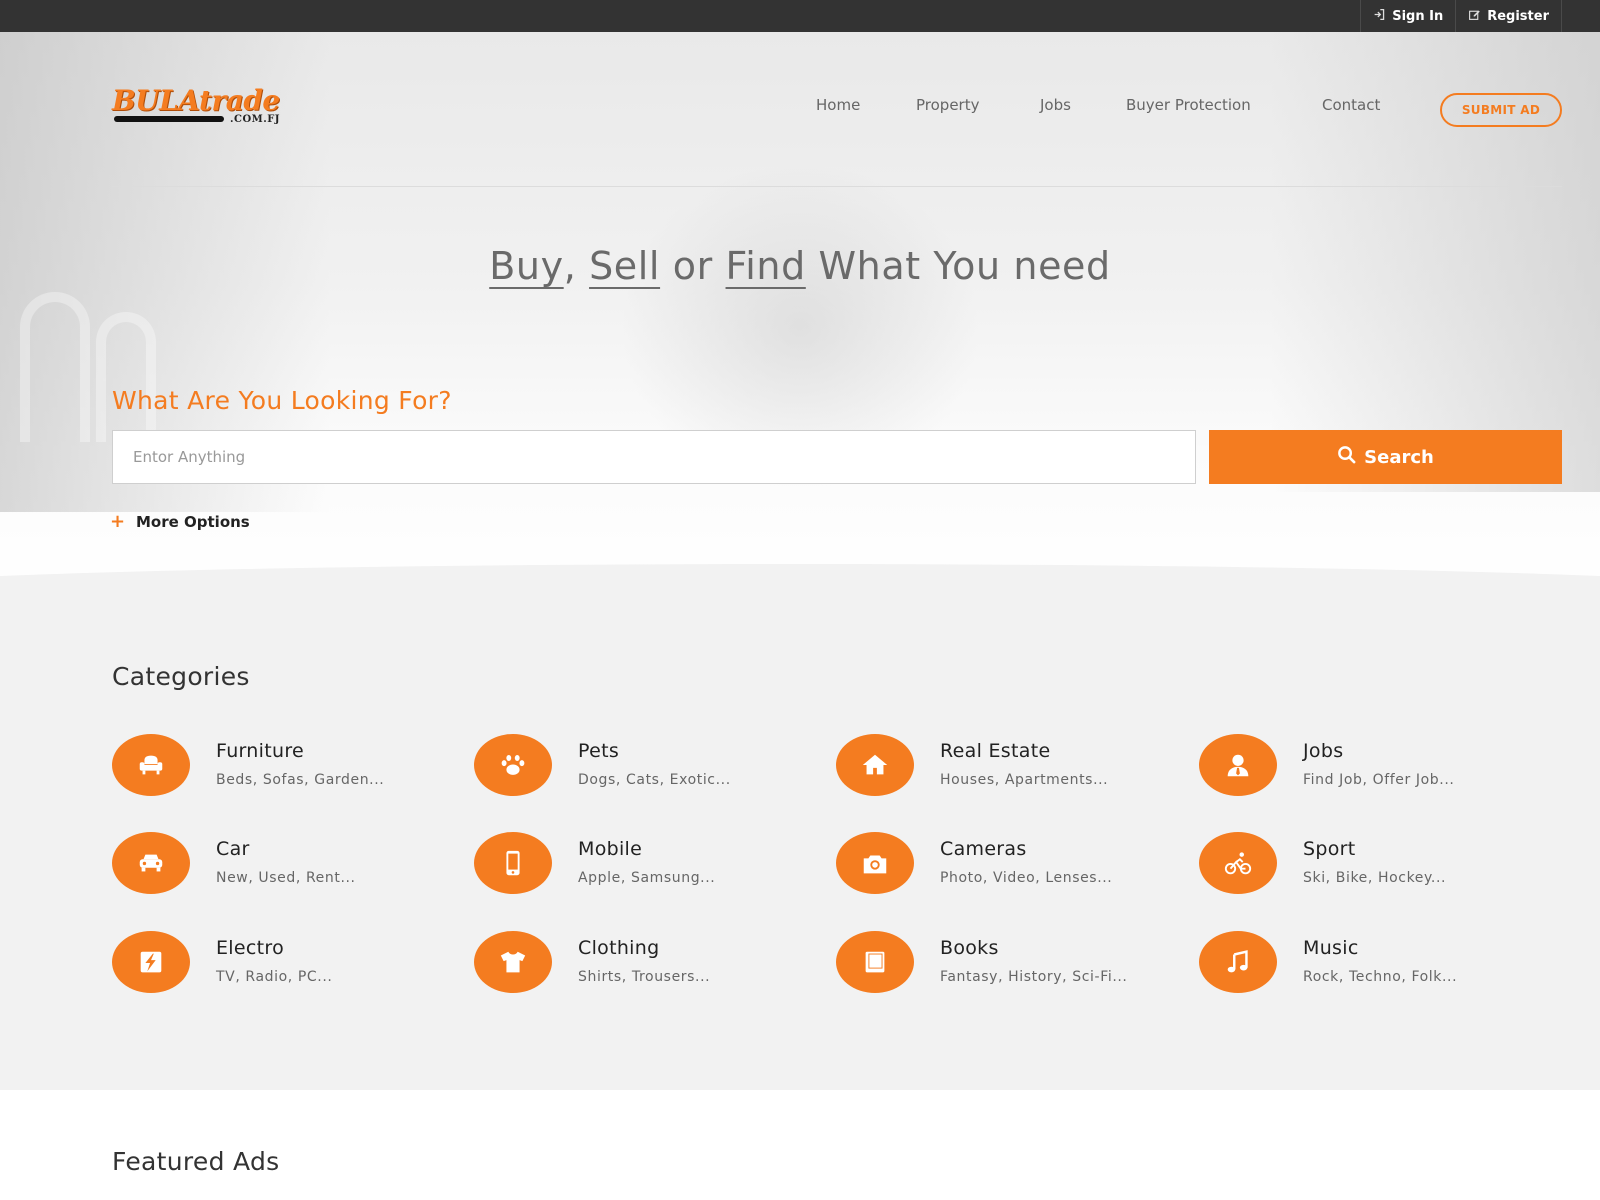 The width and height of the screenshot is (1600, 1200). Describe the element at coordinates (526, 266) in the screenshot. I see `headline-buy: Buy` at that location.